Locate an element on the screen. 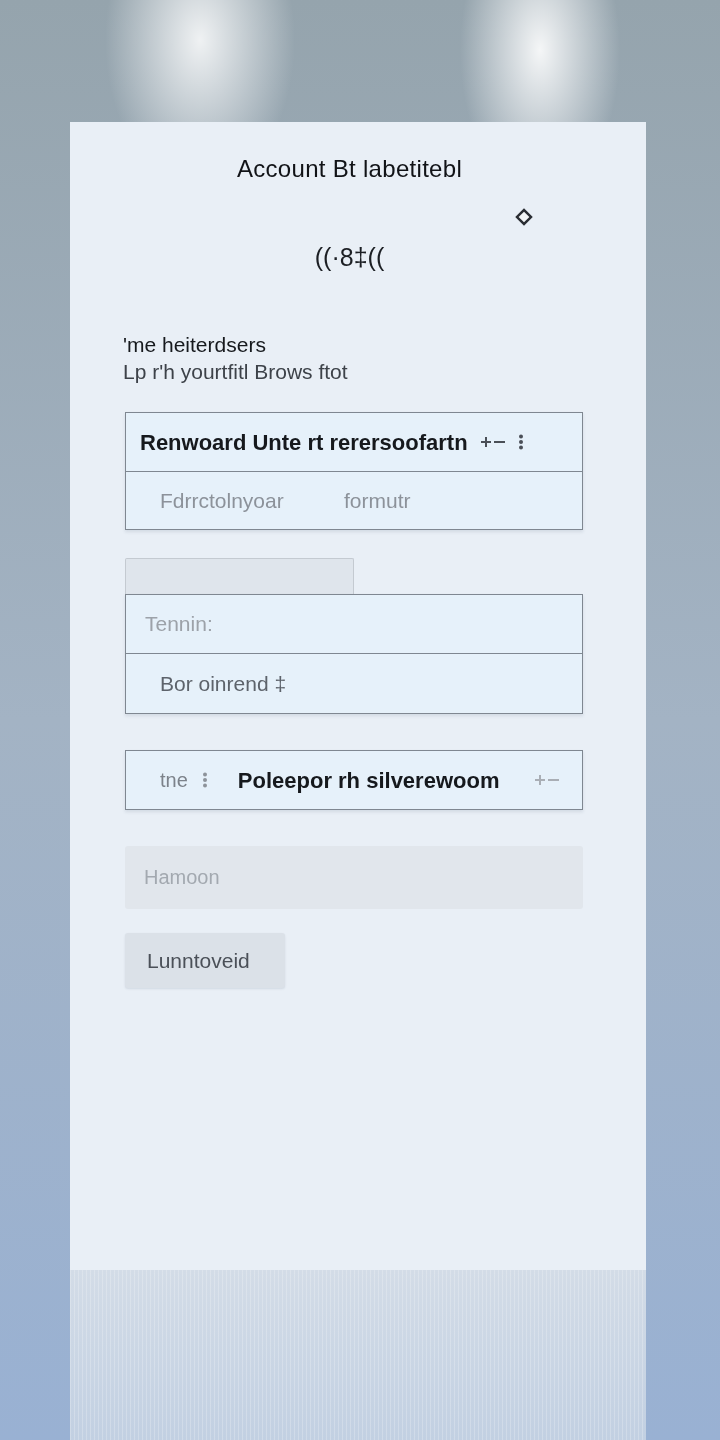  hint-text: Tennin: is located at coordinates (179, 624).